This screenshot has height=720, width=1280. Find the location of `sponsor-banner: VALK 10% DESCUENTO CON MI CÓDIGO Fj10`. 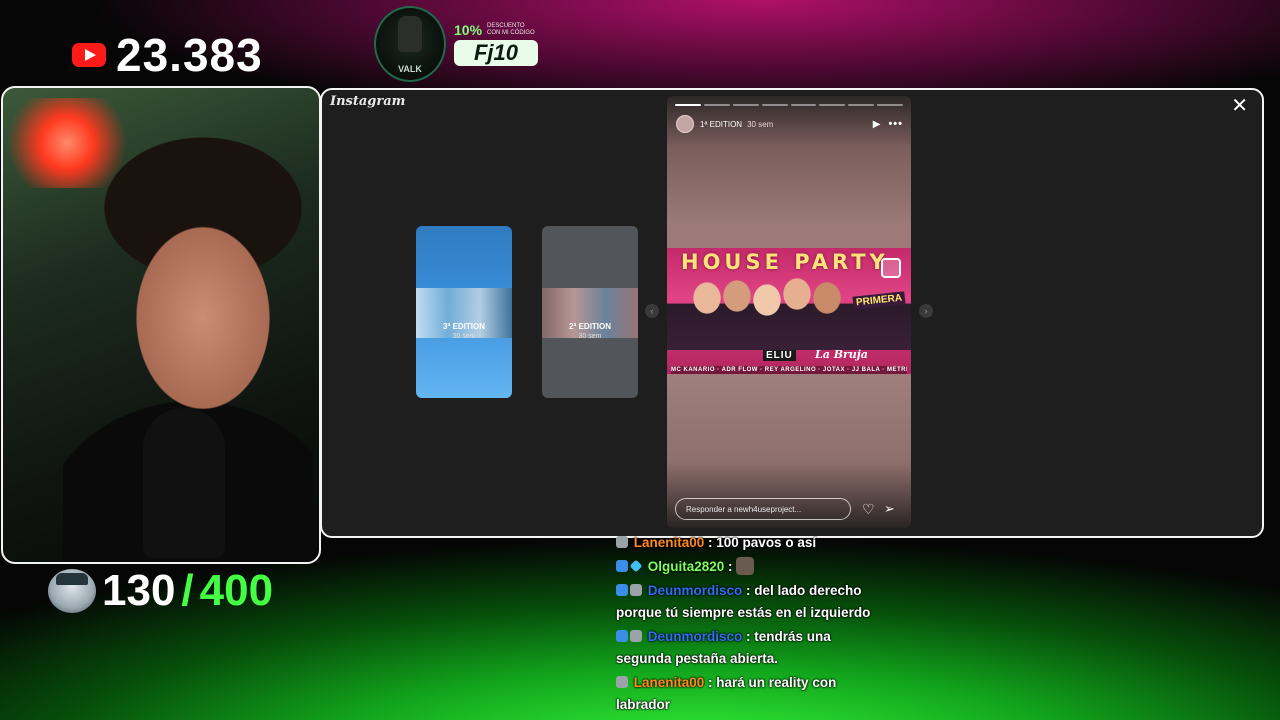

sponsor-banner: VALK 10% DESCUENTO CON MI CÓDIGO Fj10 is located at coordinates (456, 44).